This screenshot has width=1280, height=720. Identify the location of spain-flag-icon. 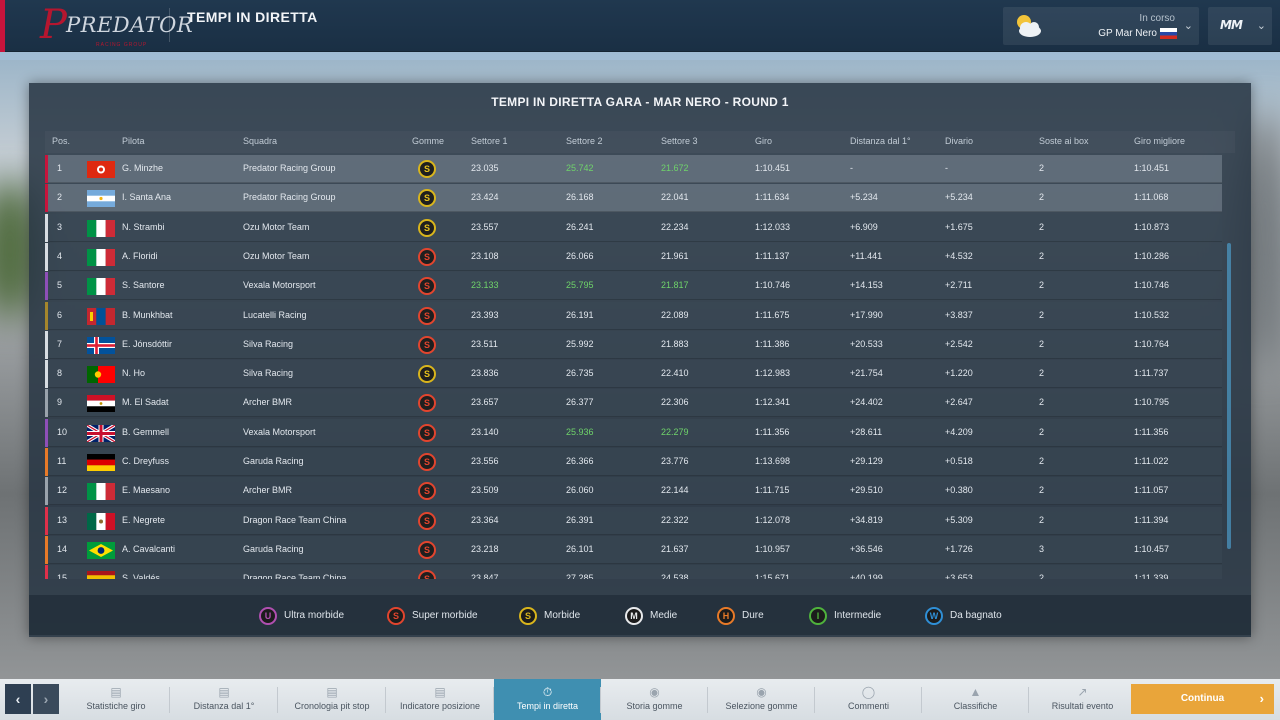
(101, 575).